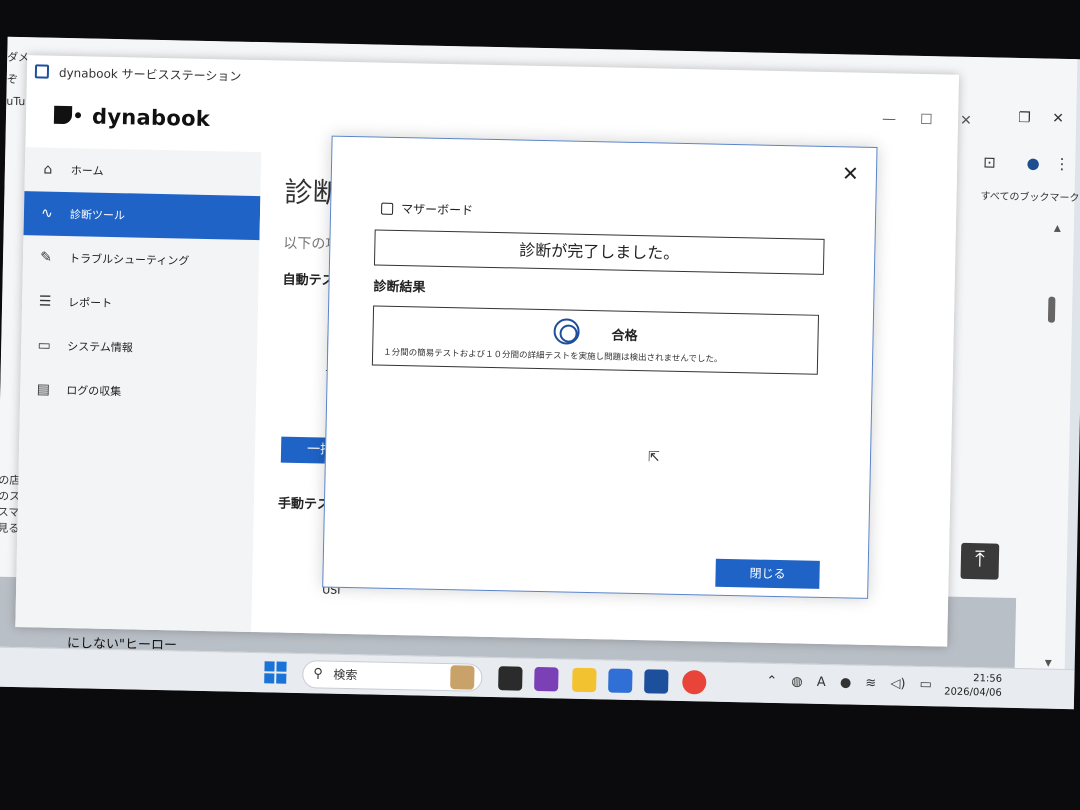  Describe the element at coordinates (90, 303) in the screenshot. I see `sidebar-item-label: レポート` at that location.